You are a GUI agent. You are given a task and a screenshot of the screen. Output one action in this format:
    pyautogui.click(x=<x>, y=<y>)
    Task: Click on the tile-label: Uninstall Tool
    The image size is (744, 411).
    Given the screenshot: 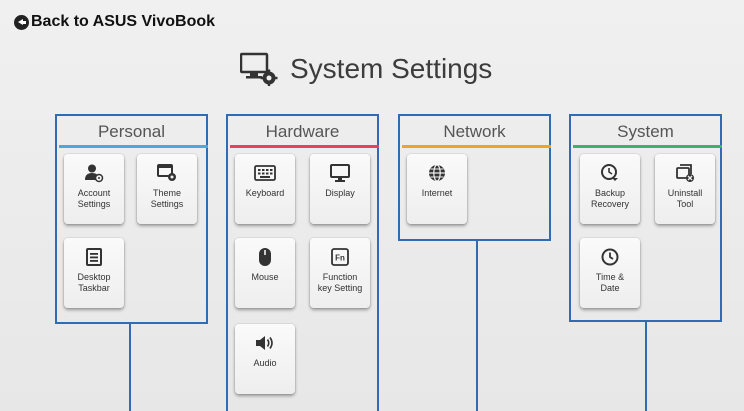 What is the action you would take?
    pyautogui.click(x=685, y=198)
    